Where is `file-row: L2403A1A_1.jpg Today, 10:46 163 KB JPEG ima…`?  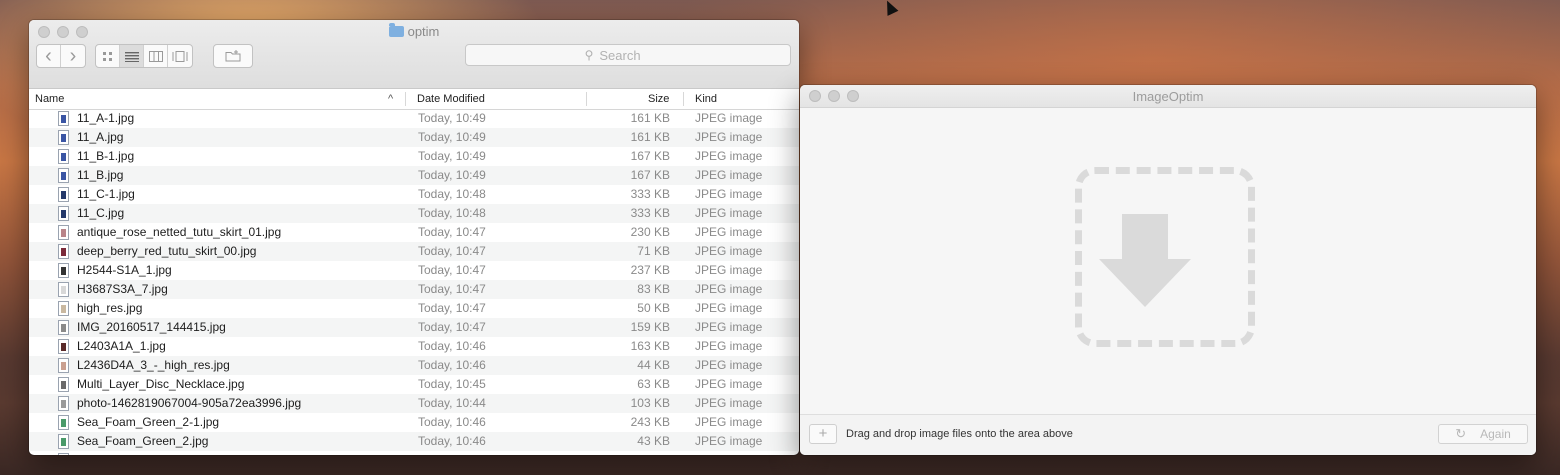 file-row: L2403A1A_1.jpg Today, 10:46 163 KB JPEG ima… is located at coordinates (414, 346).